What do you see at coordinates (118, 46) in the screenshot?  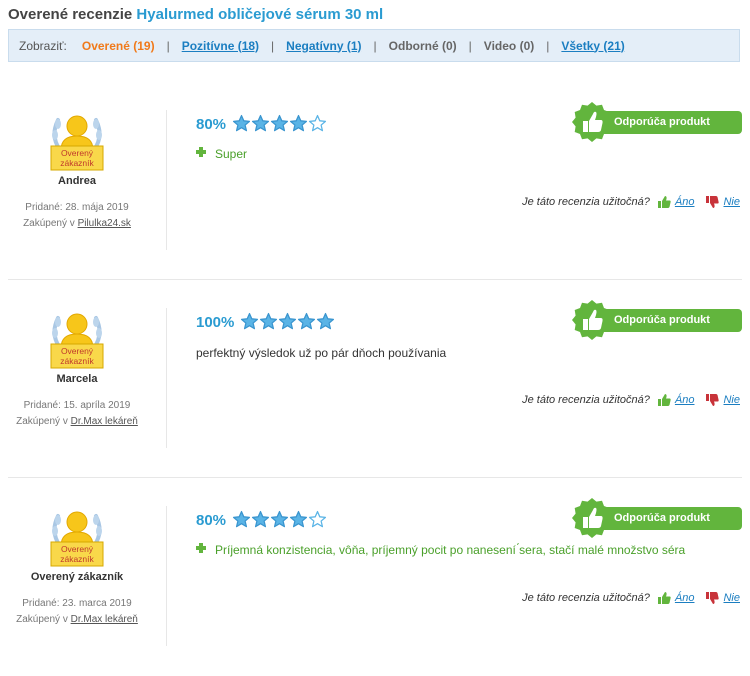 I see `filter-verified: Overené (19)` at bounding box center [118, 46].